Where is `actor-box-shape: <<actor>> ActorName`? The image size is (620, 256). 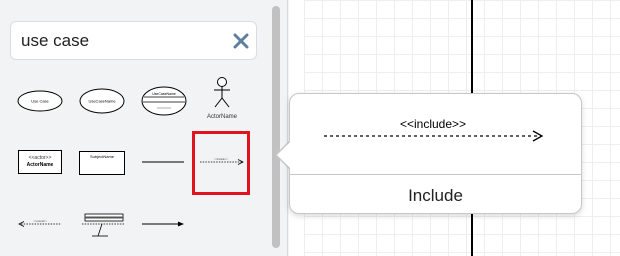 actor-box-shape: <<actor>> ActorName is located at coordinates (40, 162).